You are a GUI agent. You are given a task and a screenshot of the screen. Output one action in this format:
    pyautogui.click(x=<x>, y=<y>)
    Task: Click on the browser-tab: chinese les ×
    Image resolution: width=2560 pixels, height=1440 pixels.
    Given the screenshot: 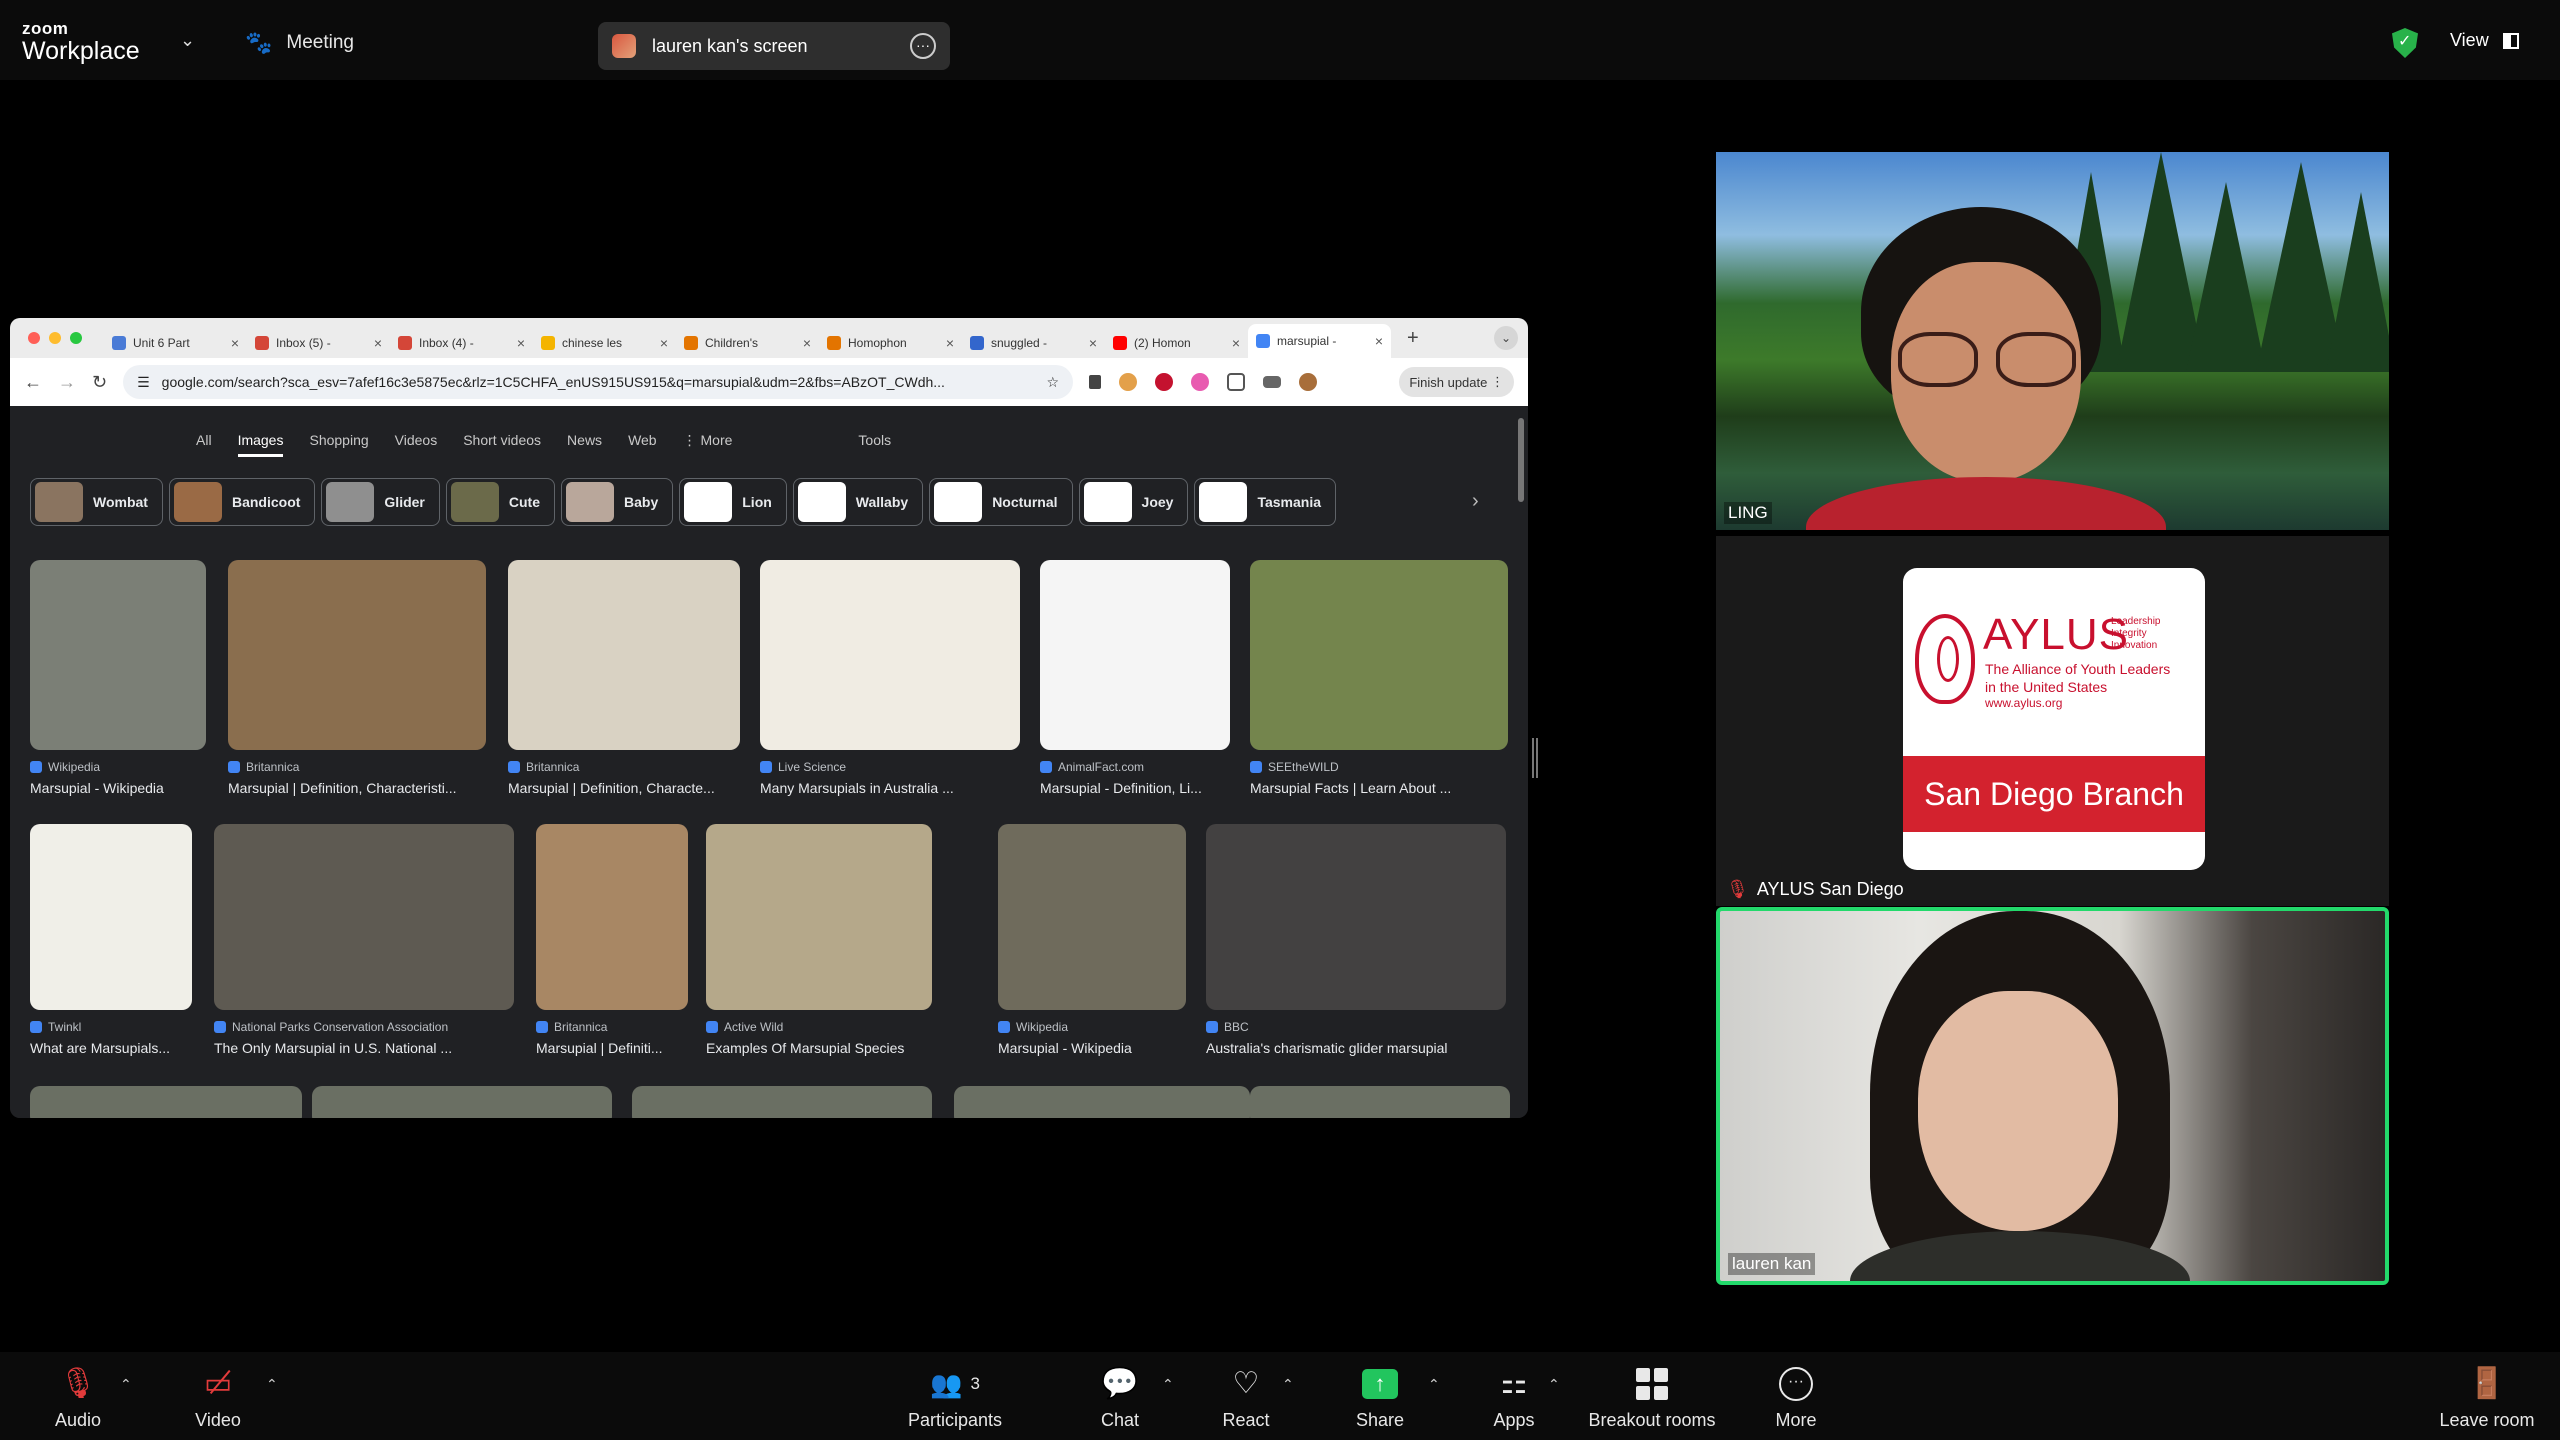 What is the action you would take?
    pyautogui.click(x=604, y=343)
    